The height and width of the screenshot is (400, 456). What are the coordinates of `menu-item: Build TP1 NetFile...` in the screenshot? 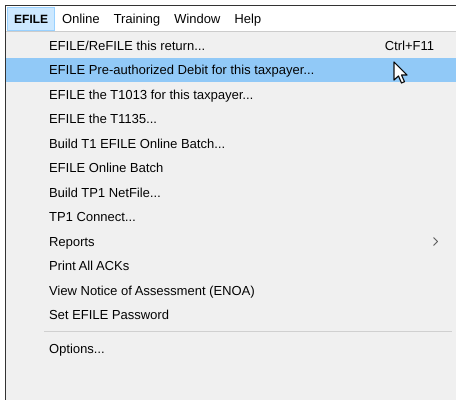 It's located at (231, 192).